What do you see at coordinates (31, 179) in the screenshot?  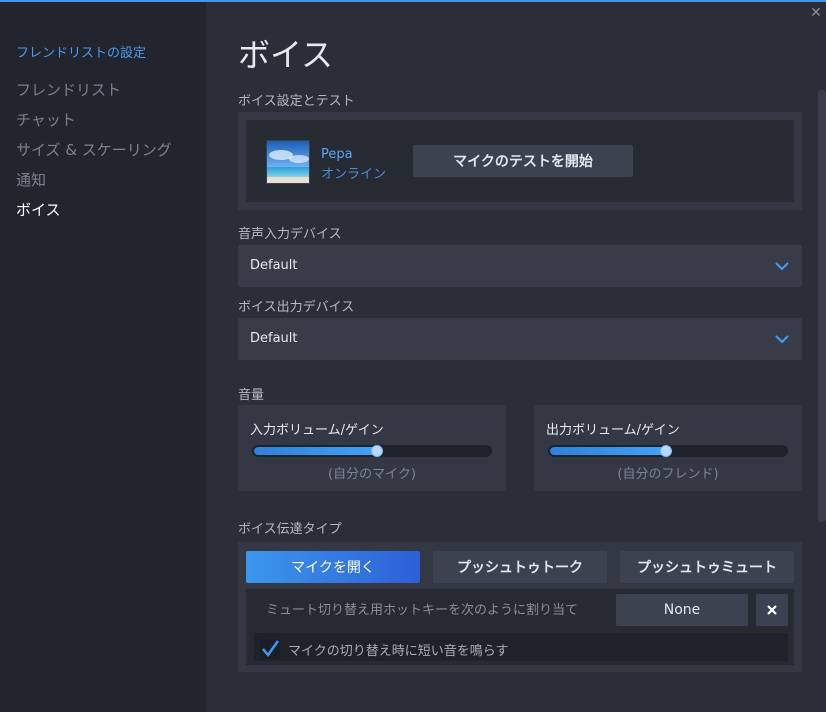 I see `sidebar-item-notifications: 通知` at bounding box center [31, 179].